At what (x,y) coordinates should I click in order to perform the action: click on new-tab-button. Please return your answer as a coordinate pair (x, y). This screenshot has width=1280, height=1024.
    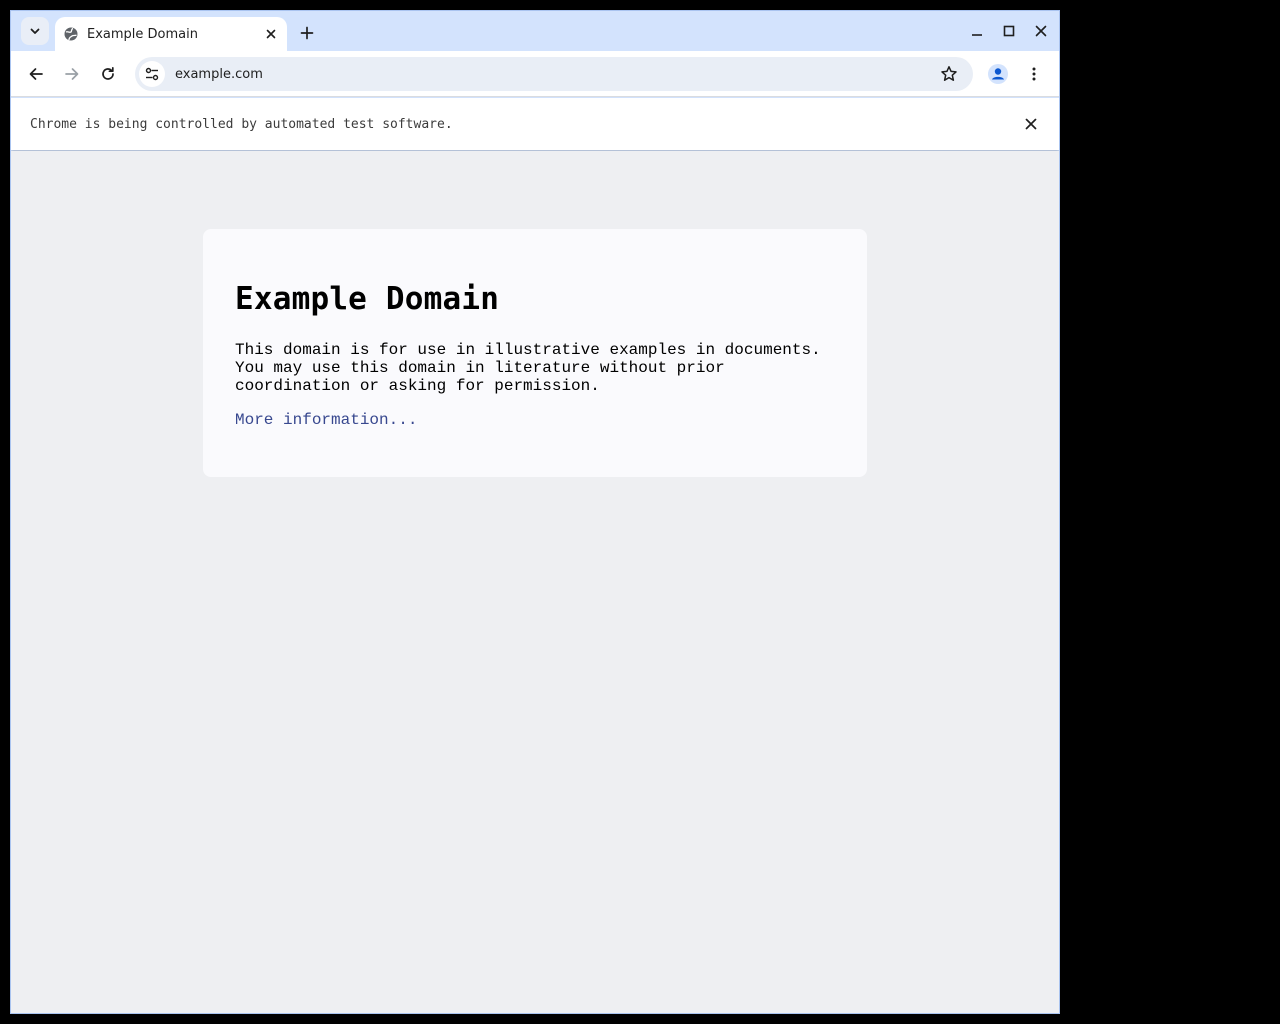
    Looking at the image, I should click on (307, 33).